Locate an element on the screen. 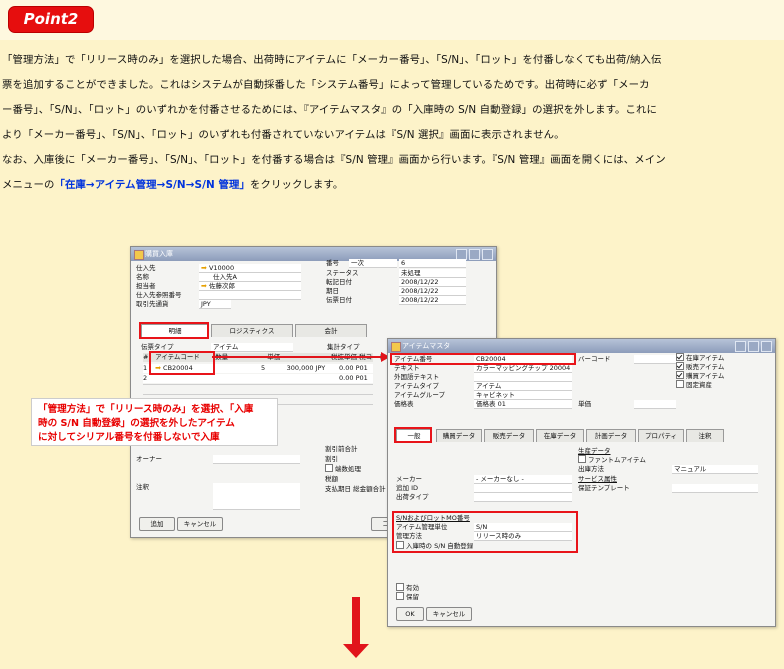 This screenshot has width=784, height=669. header-strip is located at coordinates (392, 20).